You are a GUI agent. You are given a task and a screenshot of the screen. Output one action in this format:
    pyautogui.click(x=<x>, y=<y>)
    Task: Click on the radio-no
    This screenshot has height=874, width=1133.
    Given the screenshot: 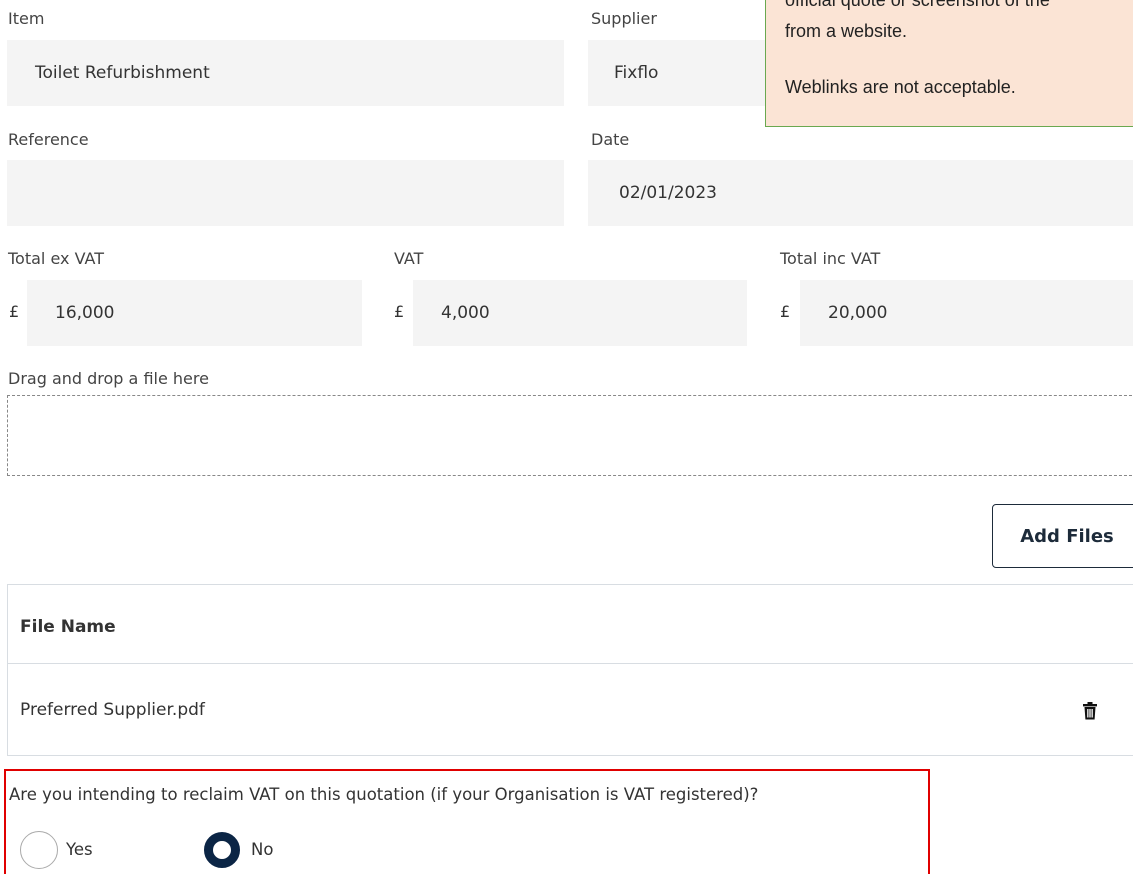 What is the action you would take?
    pyautogui.click(x=222, y=850)
    